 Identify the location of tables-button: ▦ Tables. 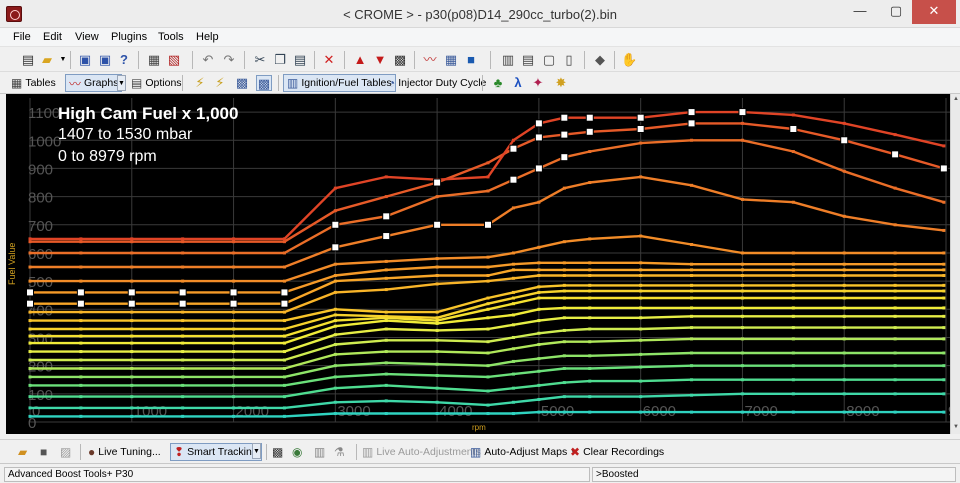
(33, 83).